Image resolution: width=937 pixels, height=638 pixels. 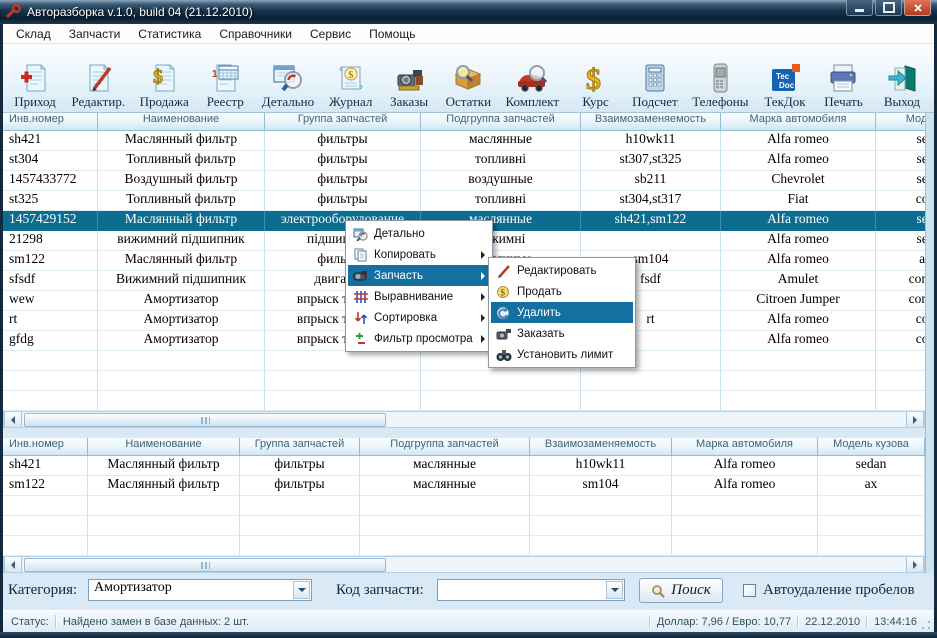 What do you see at coordinates (562, 270) in the screenshot?
I see `menu-item-edit-pencil: Редактировать` at bounding box center [562, 270].